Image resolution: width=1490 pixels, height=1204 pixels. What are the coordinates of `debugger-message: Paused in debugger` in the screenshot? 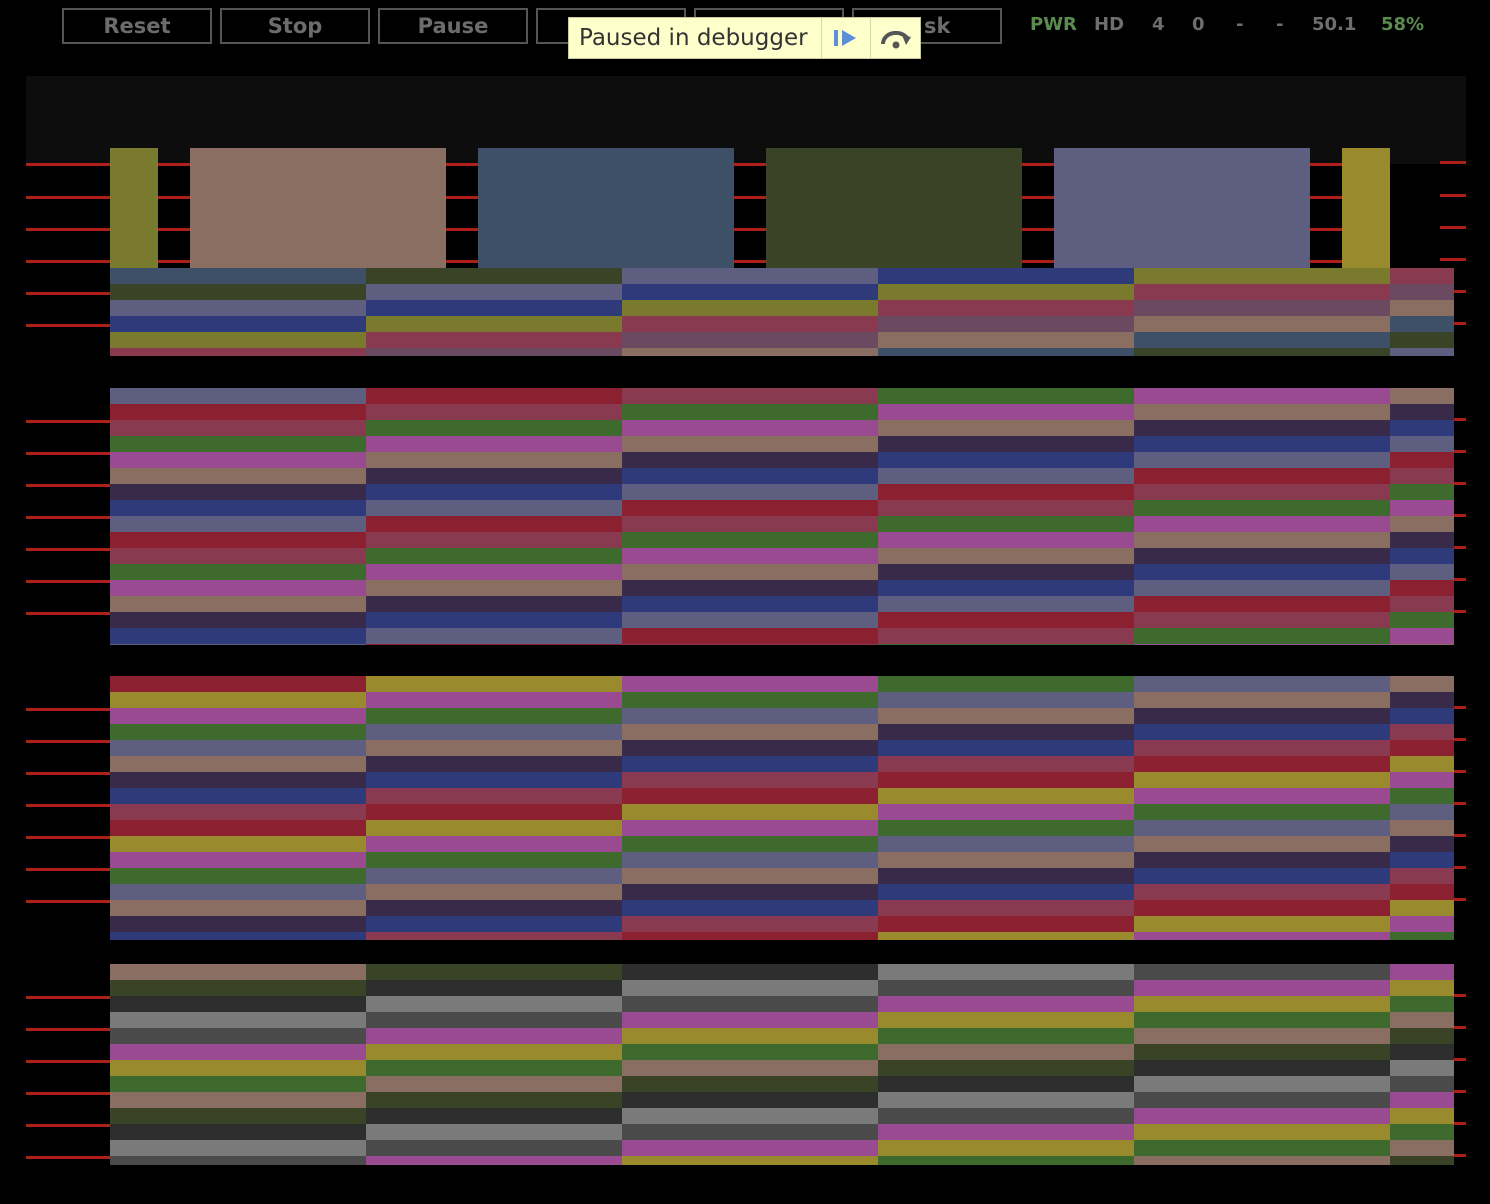 It's located at (693, 38).